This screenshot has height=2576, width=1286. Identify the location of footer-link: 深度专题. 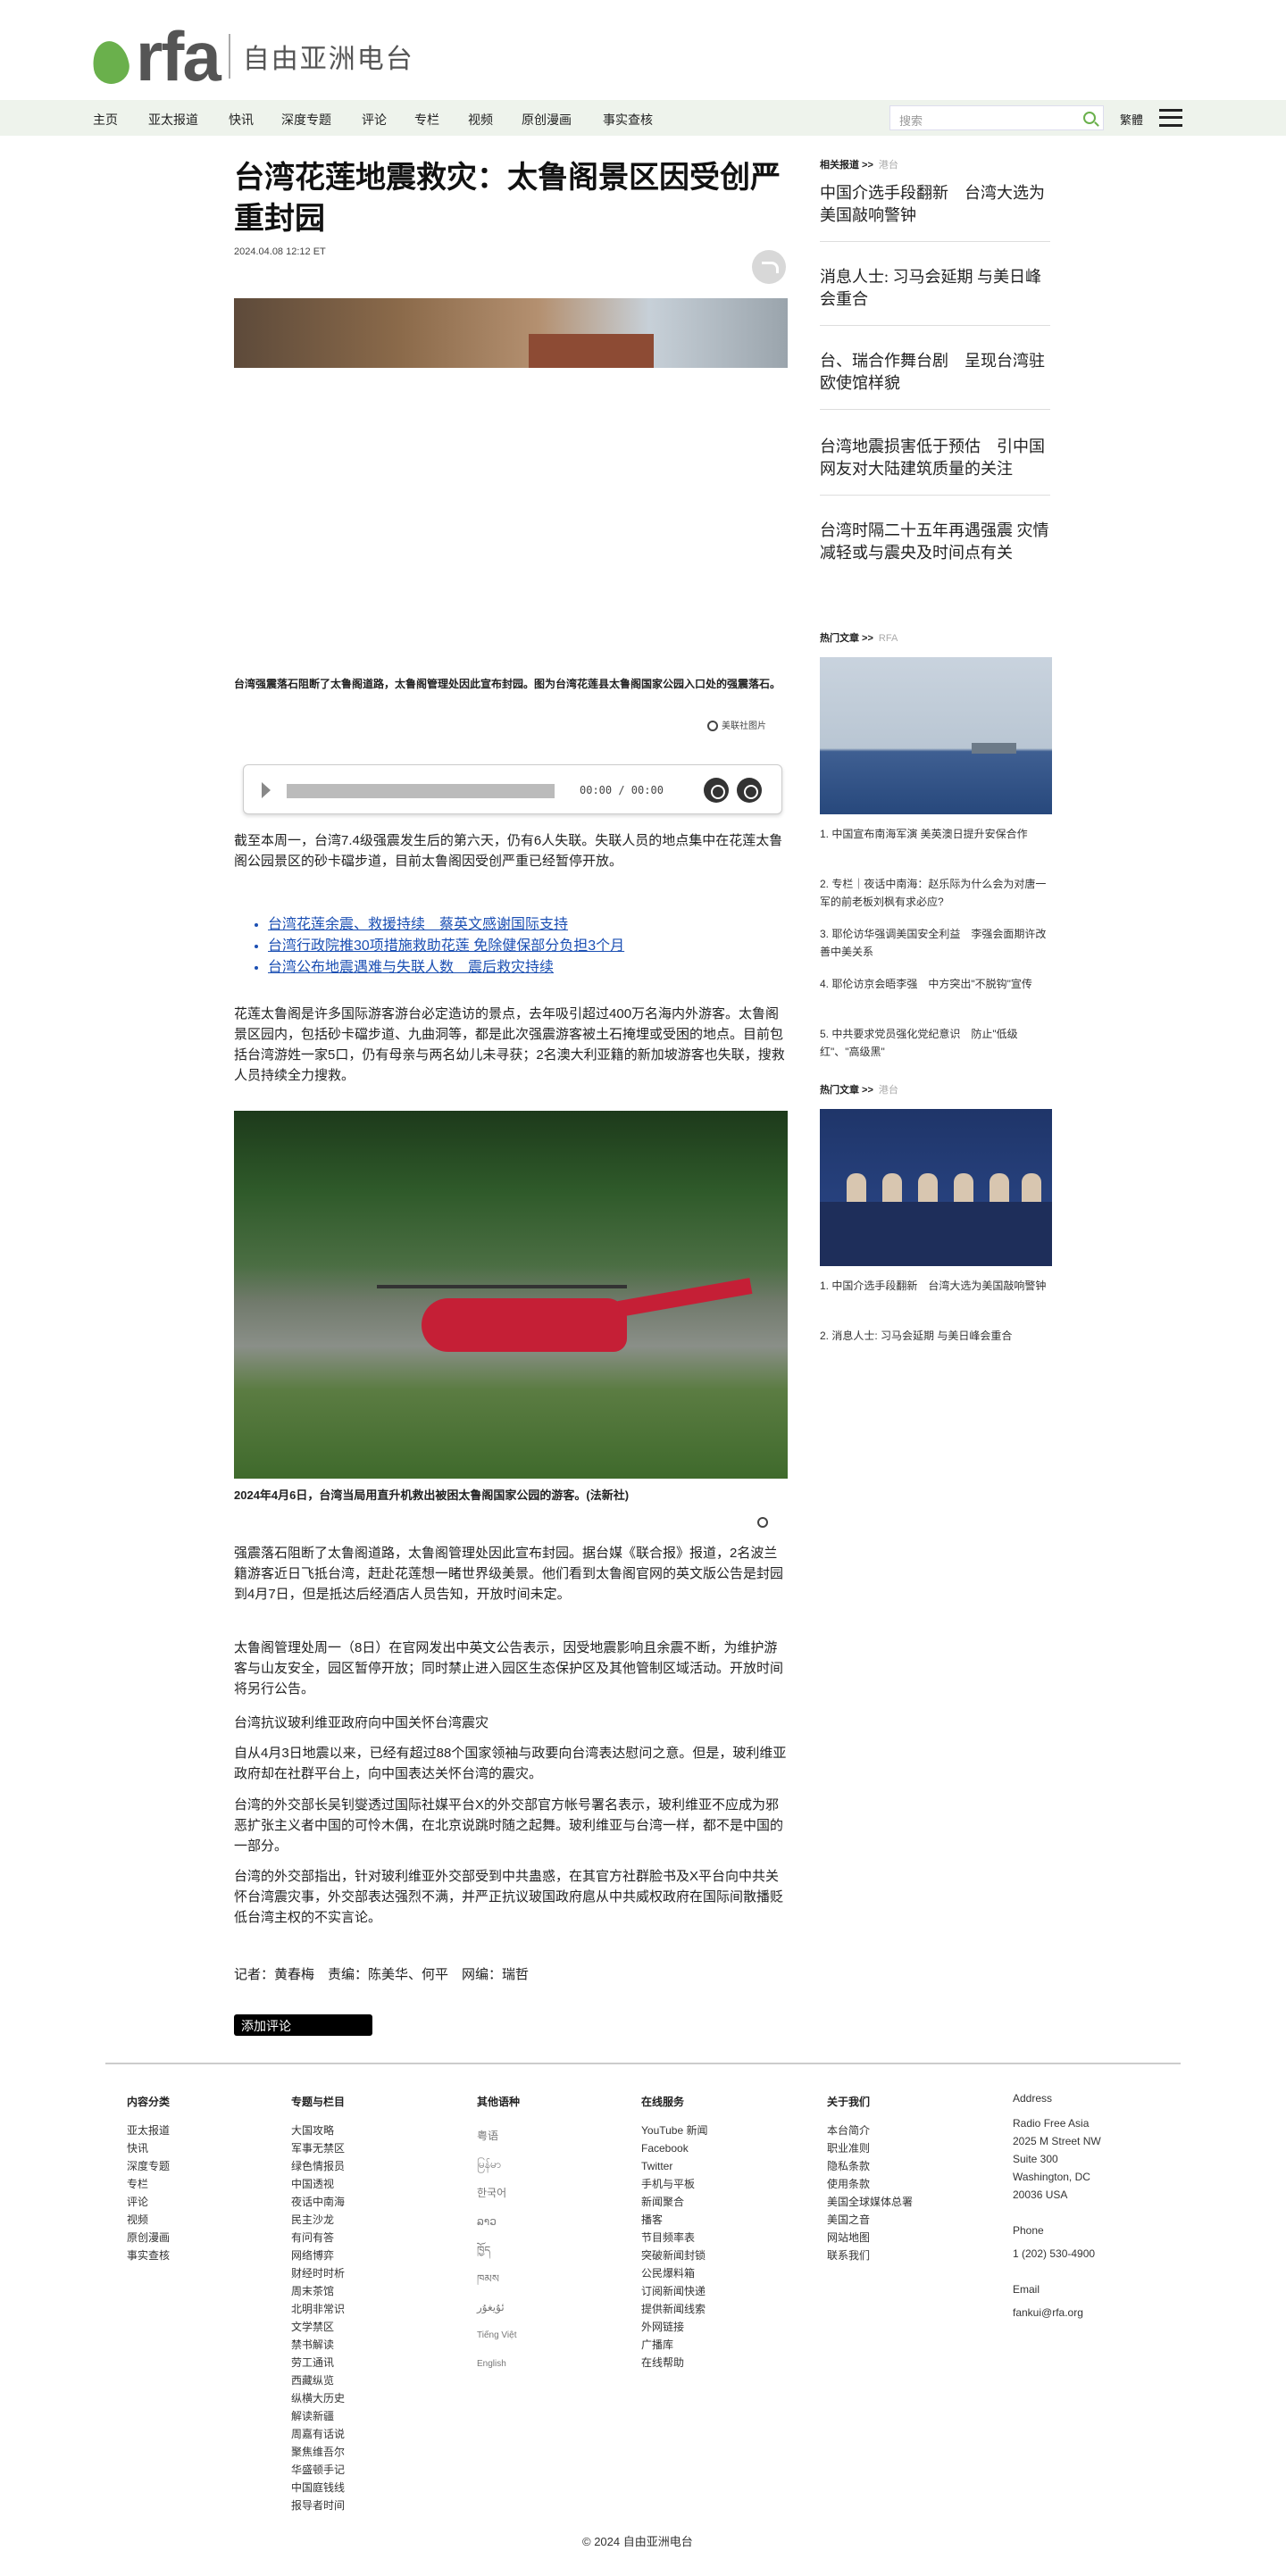
(149, 2166).